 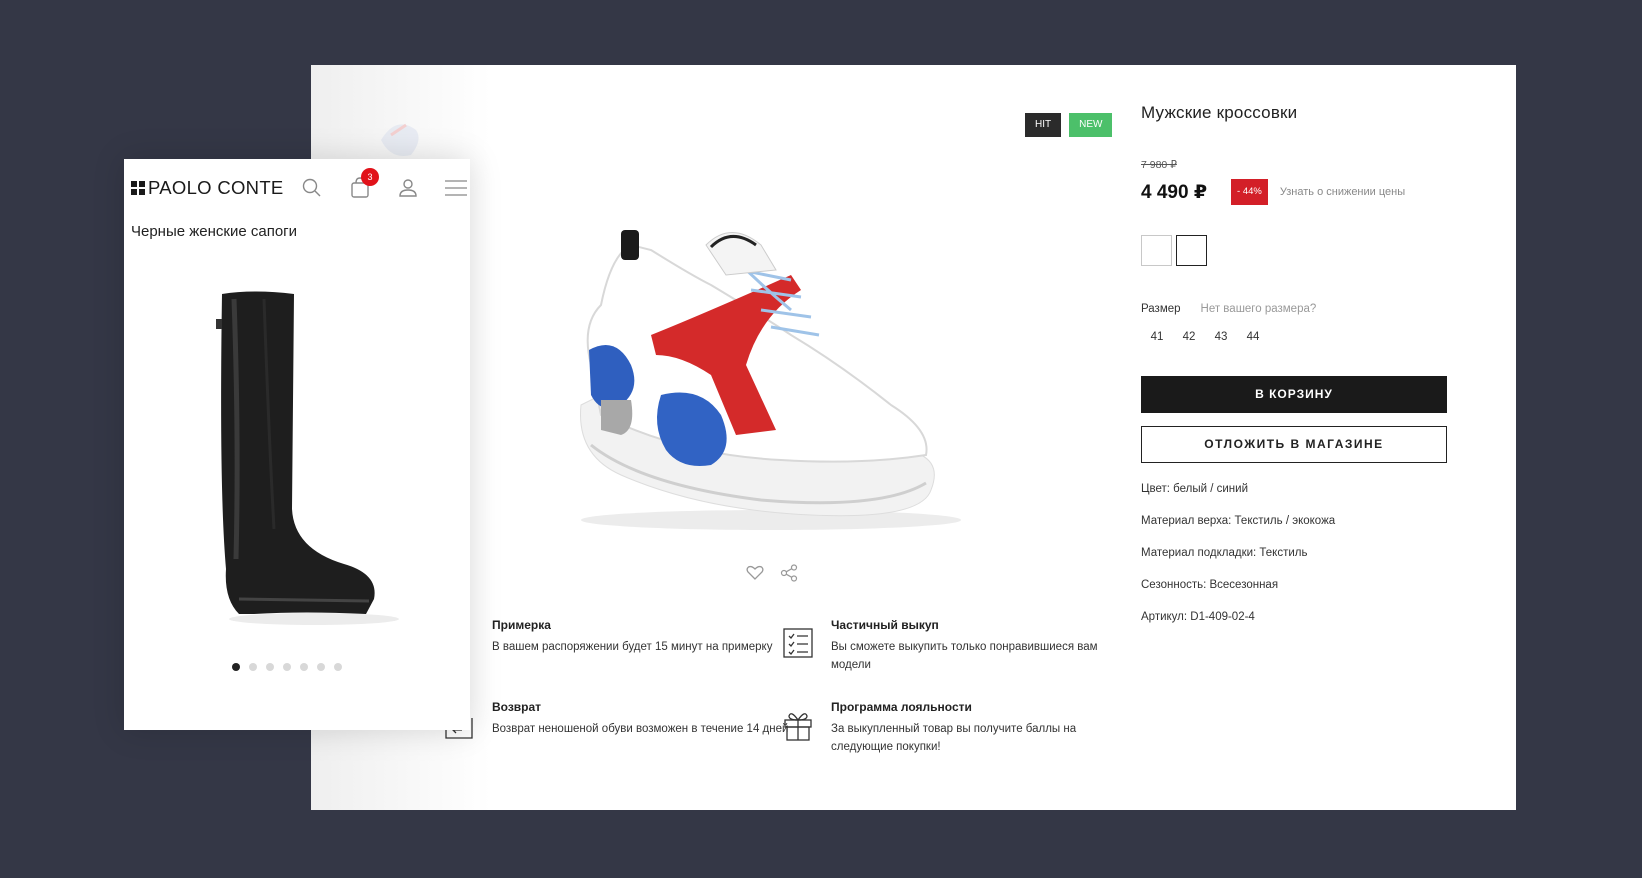 What do you see at coordinates (1219, 112) in the screenshot?
I see `product-title: Мужские кроссовки` at bounding box center [1219, 112].